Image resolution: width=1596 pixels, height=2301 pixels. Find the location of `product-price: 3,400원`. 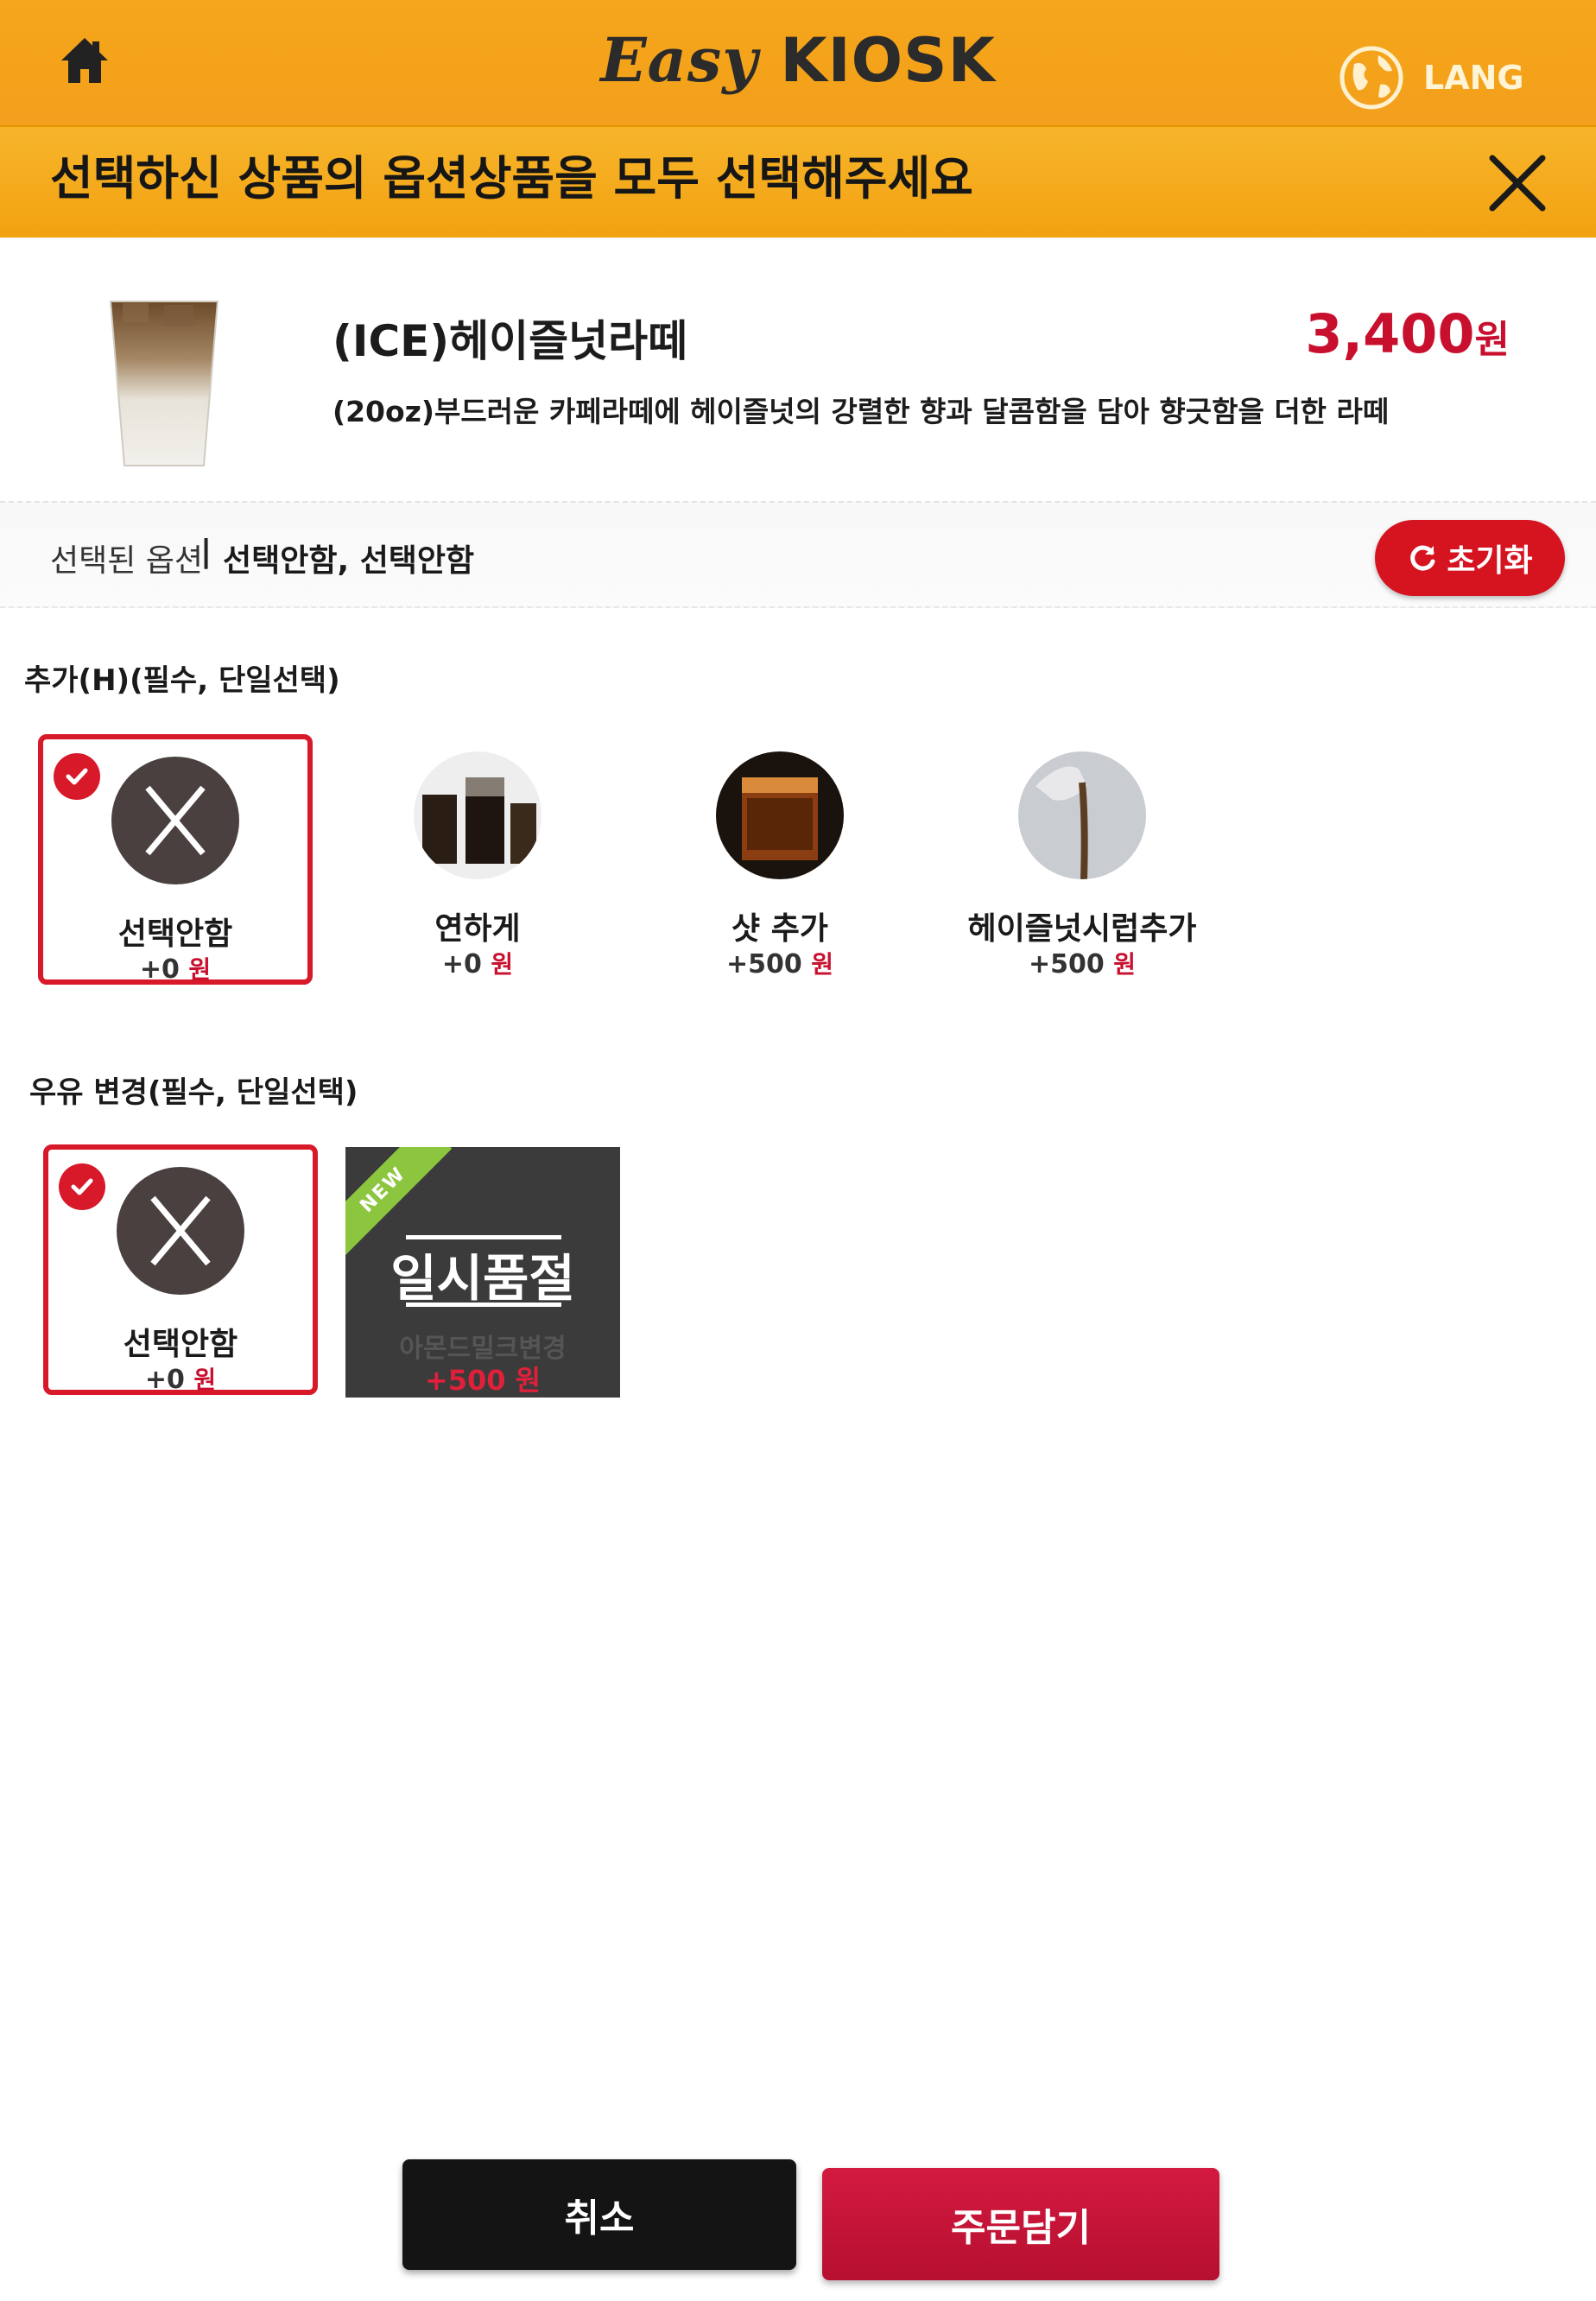

product-price: 3,400원 is located at coordinates (1407, 333).